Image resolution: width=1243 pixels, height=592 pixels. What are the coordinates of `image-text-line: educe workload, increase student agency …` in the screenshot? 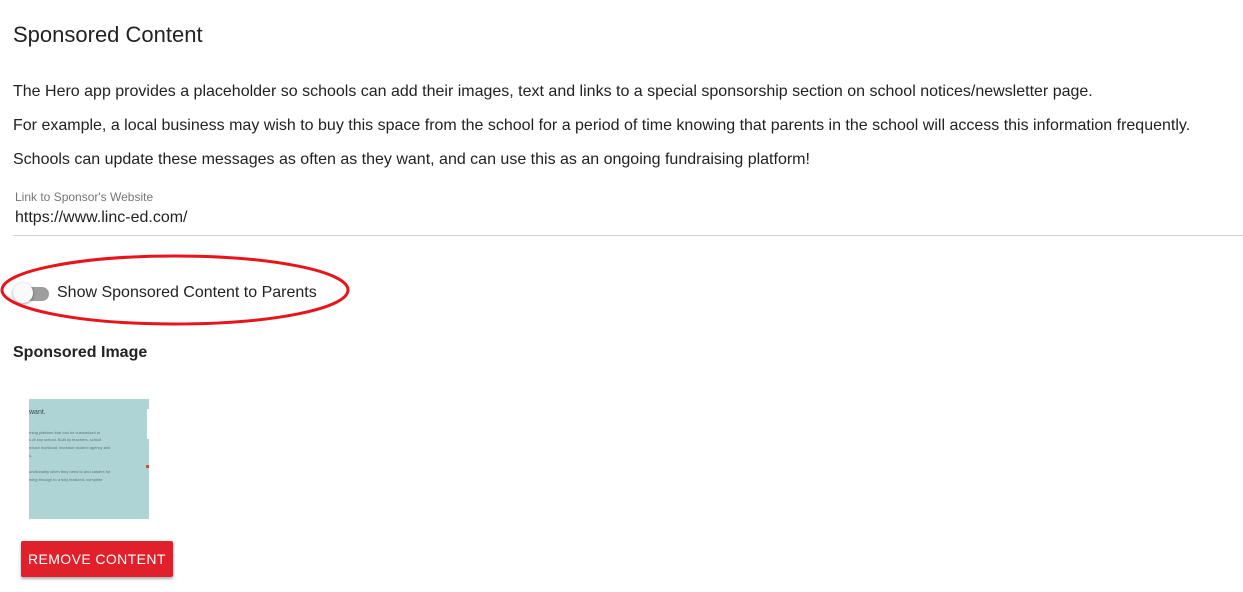 It's located at (70, 447).